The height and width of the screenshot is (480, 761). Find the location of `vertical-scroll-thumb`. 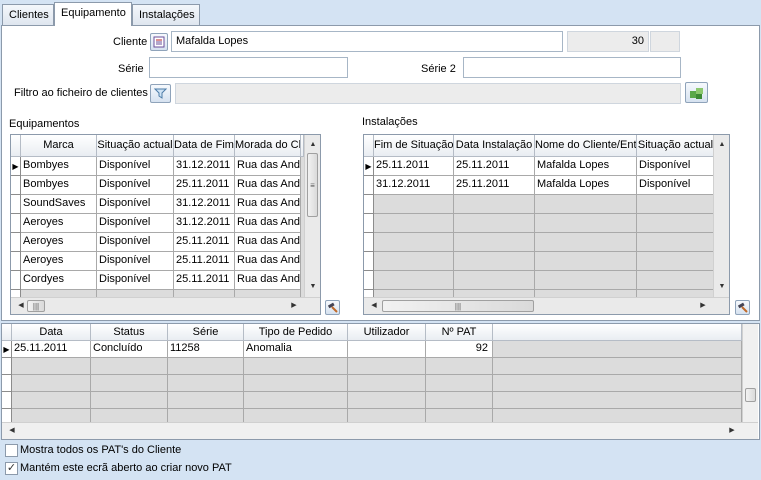

vertical-scroll-thumb is located at coordinates (750, 395).